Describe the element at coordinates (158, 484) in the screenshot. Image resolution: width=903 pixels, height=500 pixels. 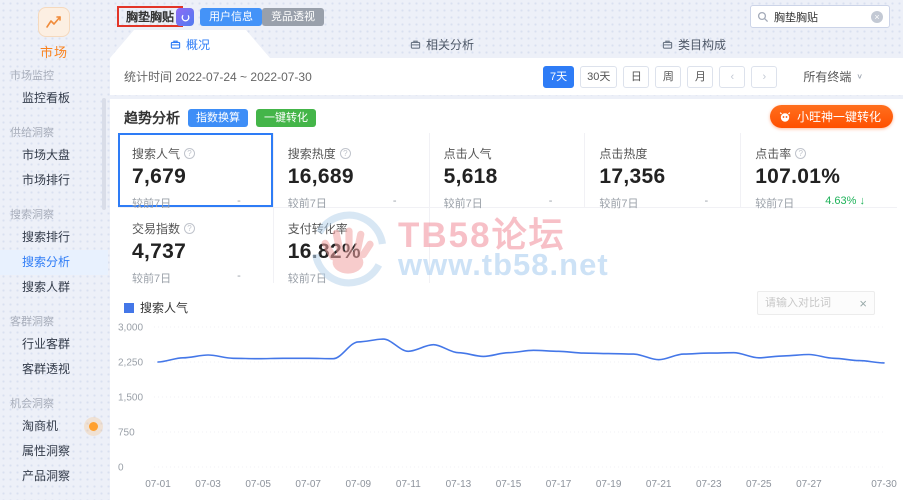
I see `svg-text: 07-01` at that location.